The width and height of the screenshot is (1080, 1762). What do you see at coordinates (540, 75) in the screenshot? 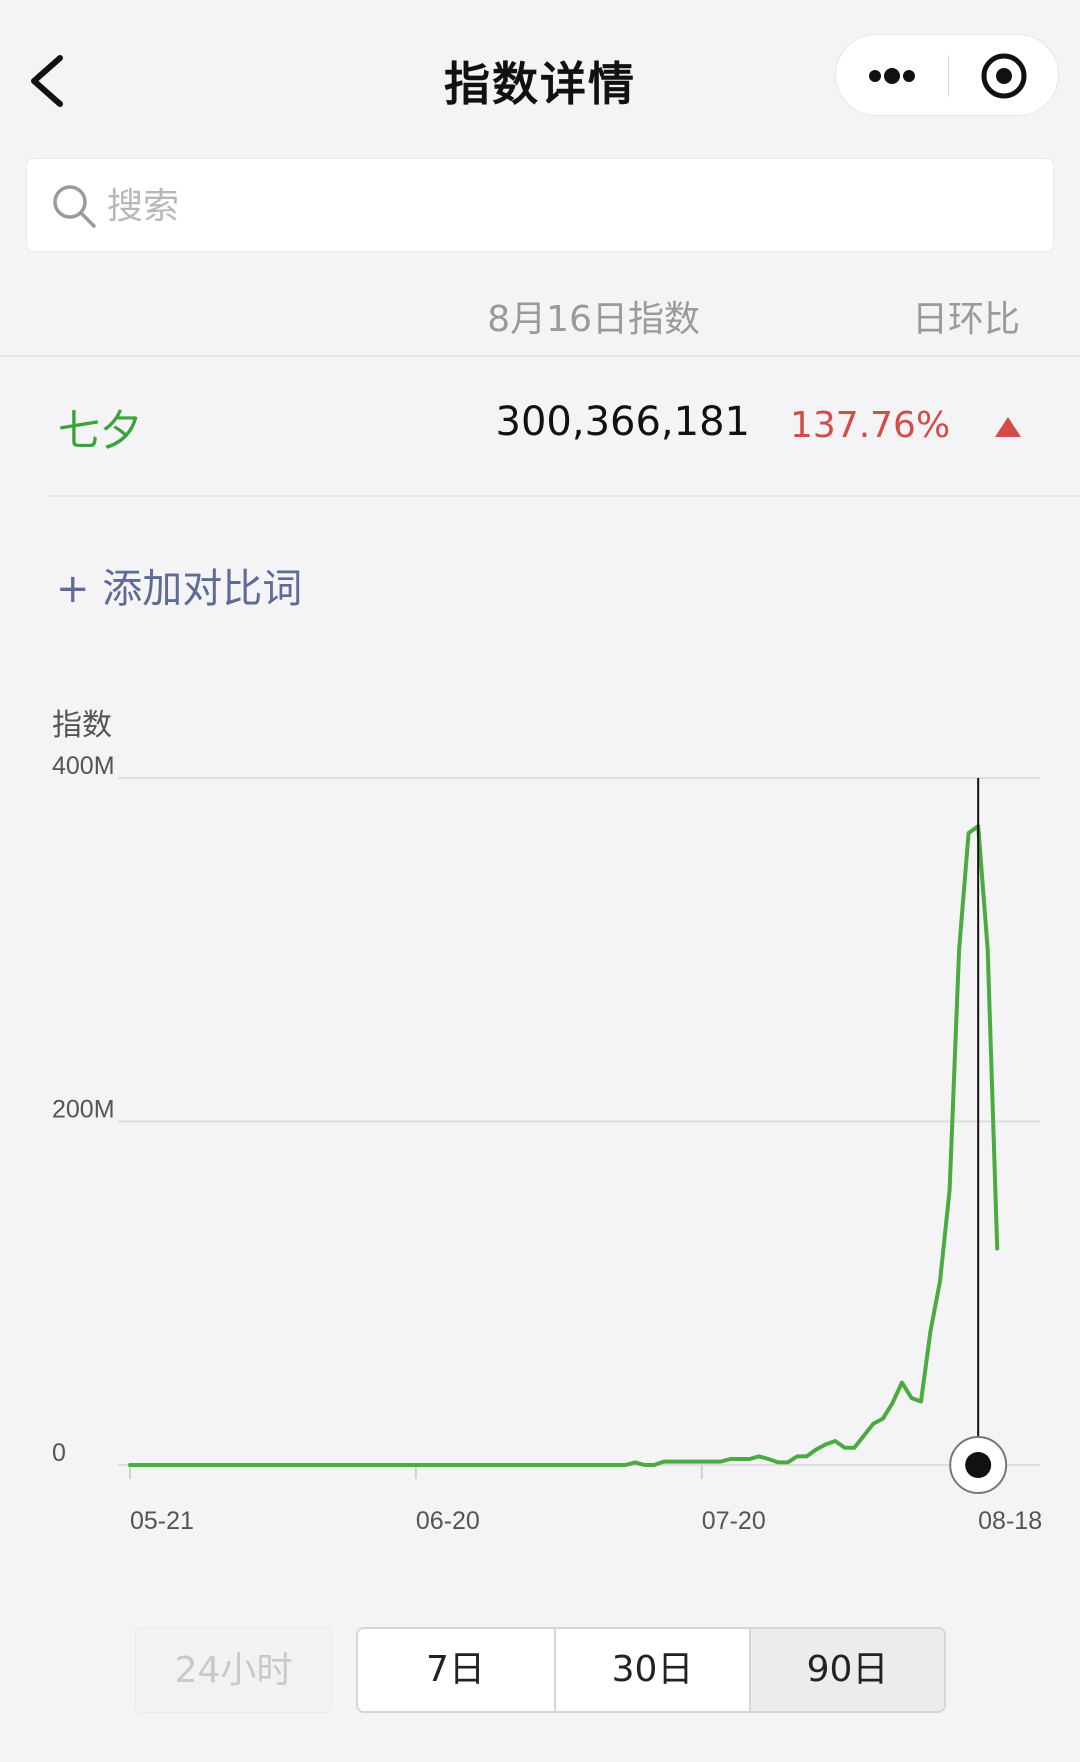
I see `nav-bar: 指数详情` at bounding box center [540, 75].